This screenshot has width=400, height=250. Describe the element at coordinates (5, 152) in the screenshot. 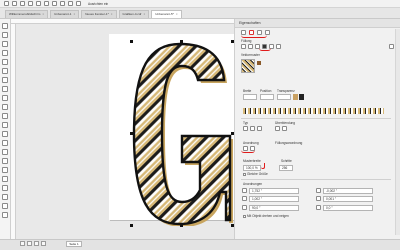

I see `eyedropper-icon` at that location.